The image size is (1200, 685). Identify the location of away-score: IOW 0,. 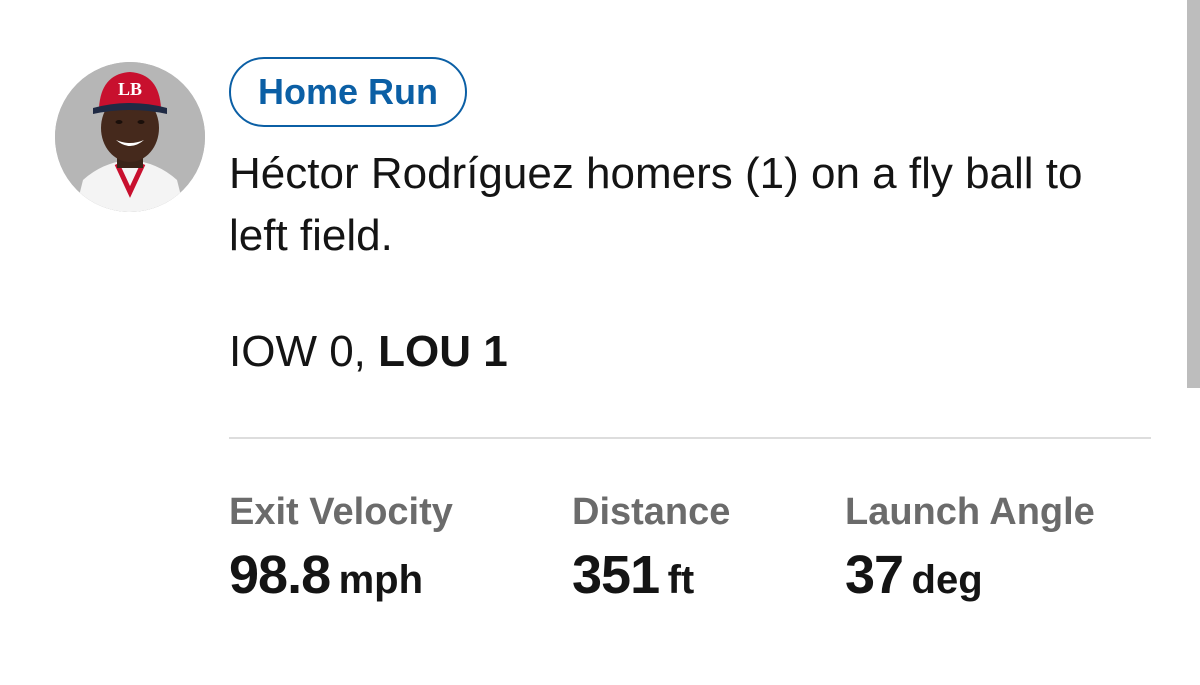
(297, 351).